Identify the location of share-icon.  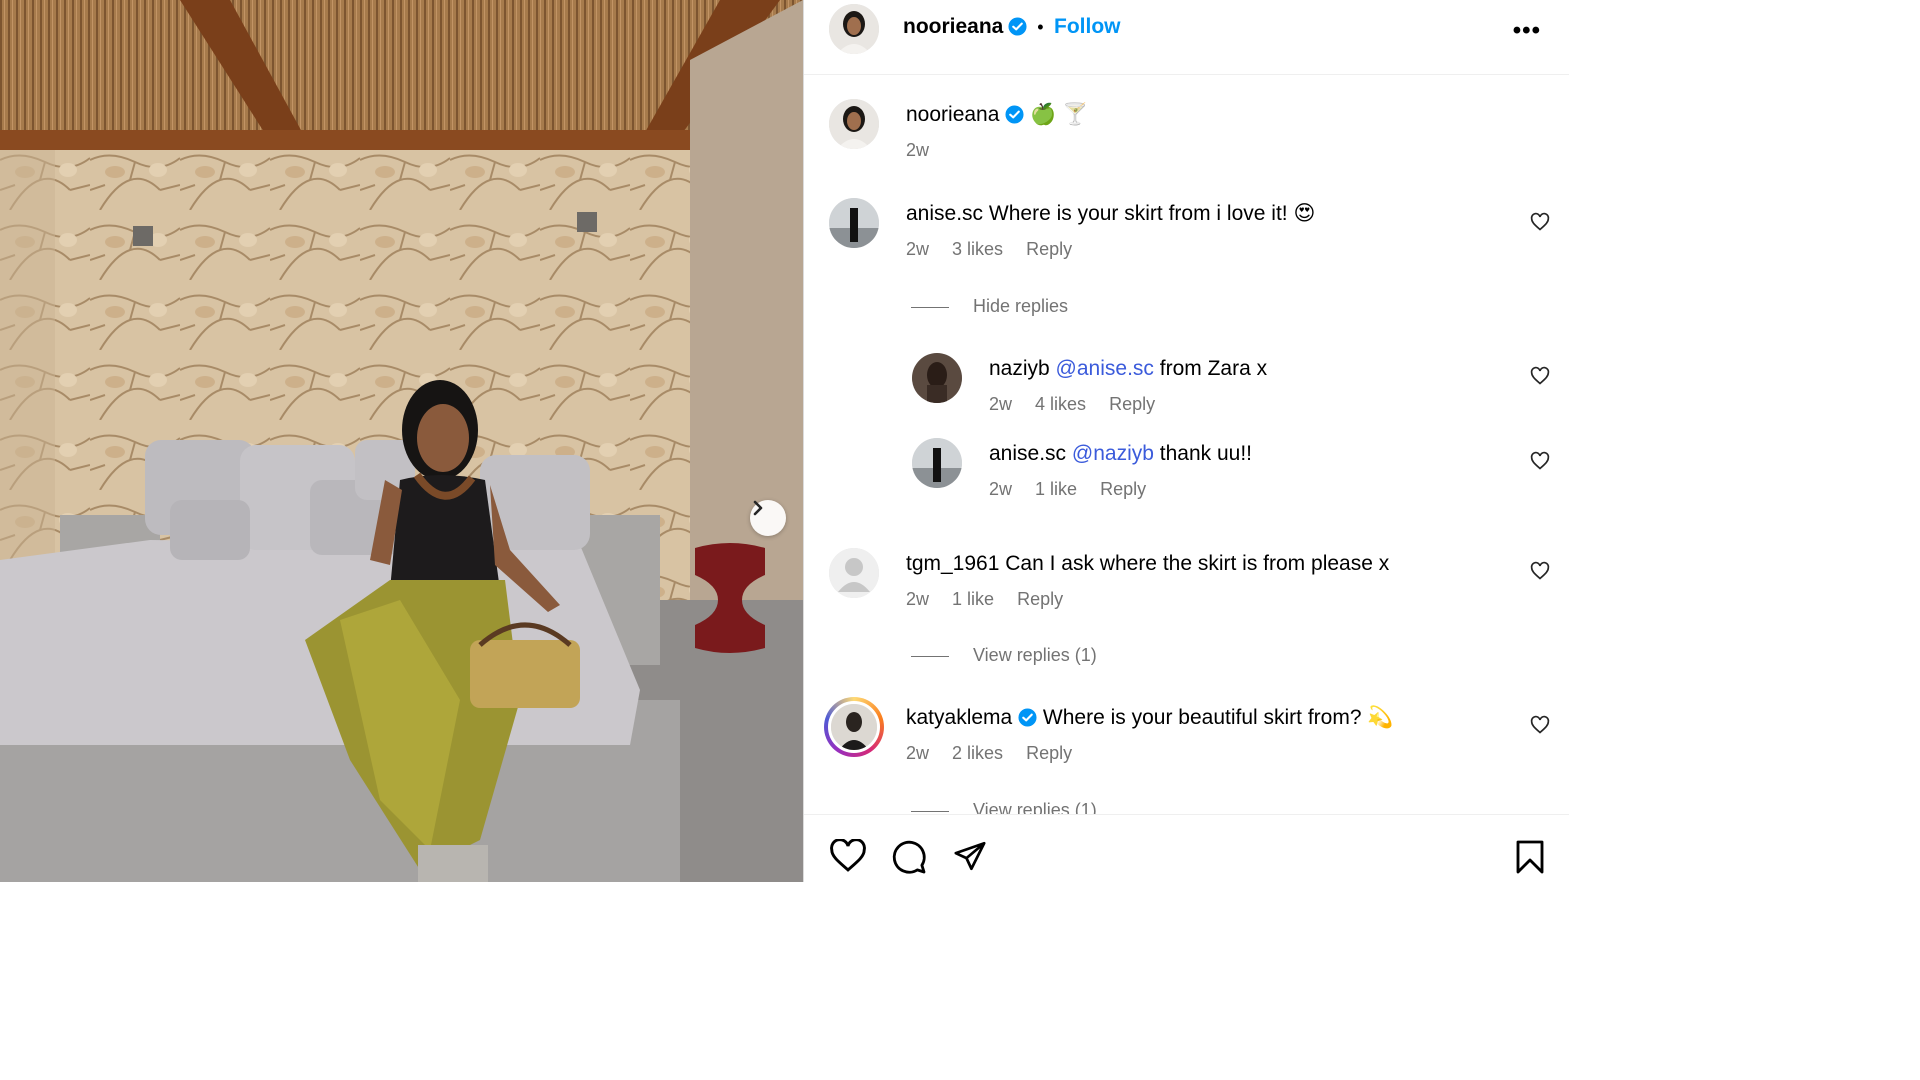
(970, 856).